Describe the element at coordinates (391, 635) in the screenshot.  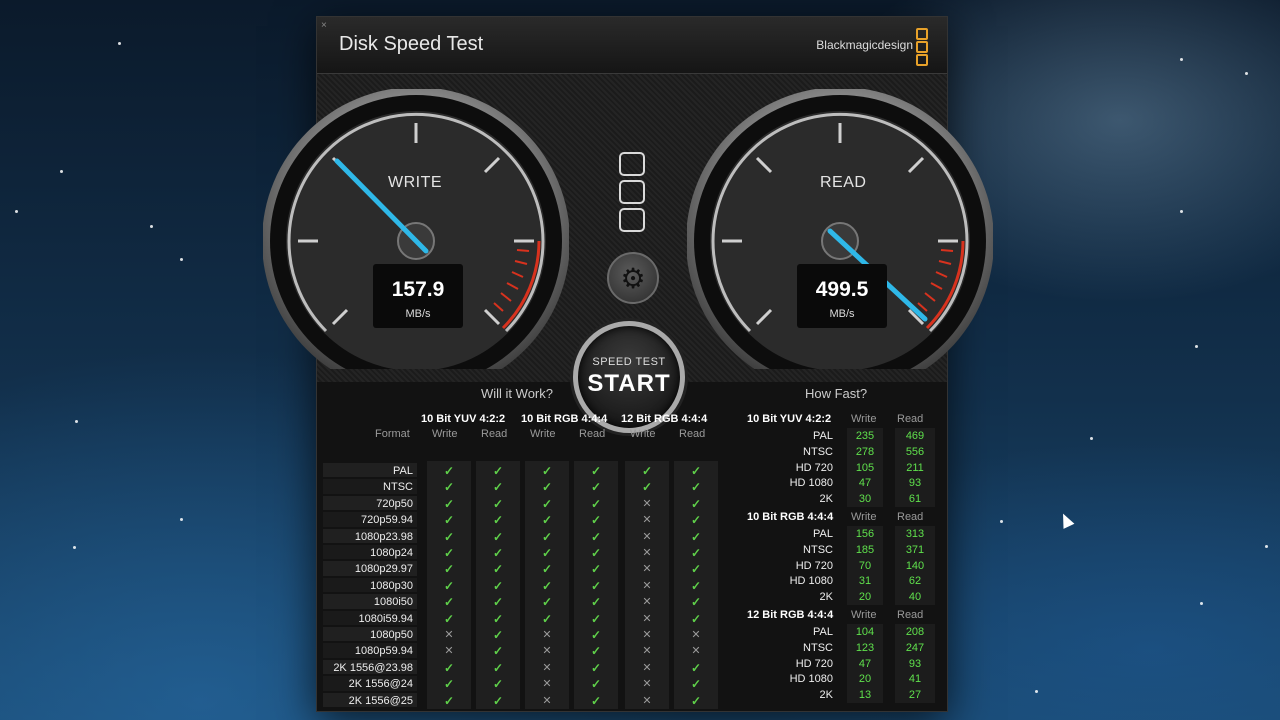
I see `format-row-label: 1080p50` at that location.